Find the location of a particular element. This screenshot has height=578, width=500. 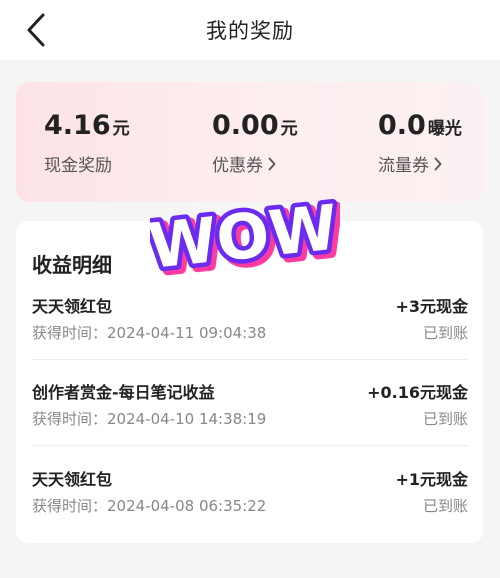

reward-amount: 0.00 元 is located at coordinates (255, 125).